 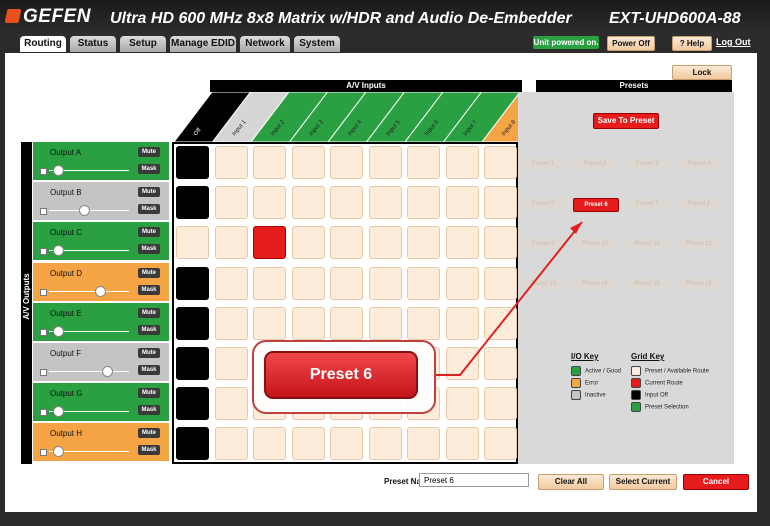 I want to click on select-current-button: Select Current, so click(x=643, y=482).